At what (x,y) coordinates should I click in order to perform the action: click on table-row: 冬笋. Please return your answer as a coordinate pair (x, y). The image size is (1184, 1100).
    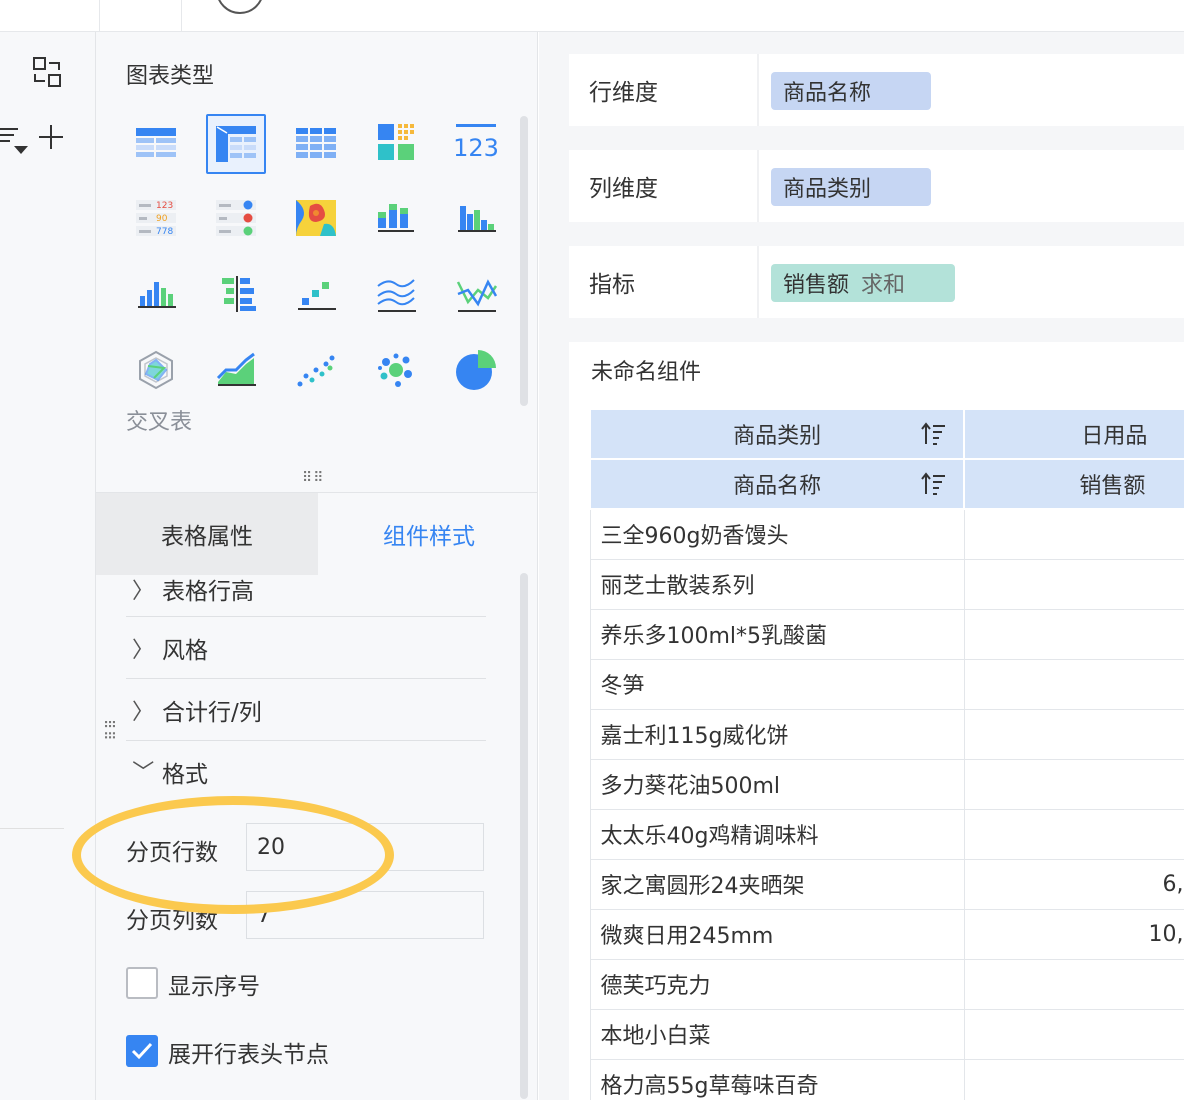
    Looking at the image, I should click on (886, 684).